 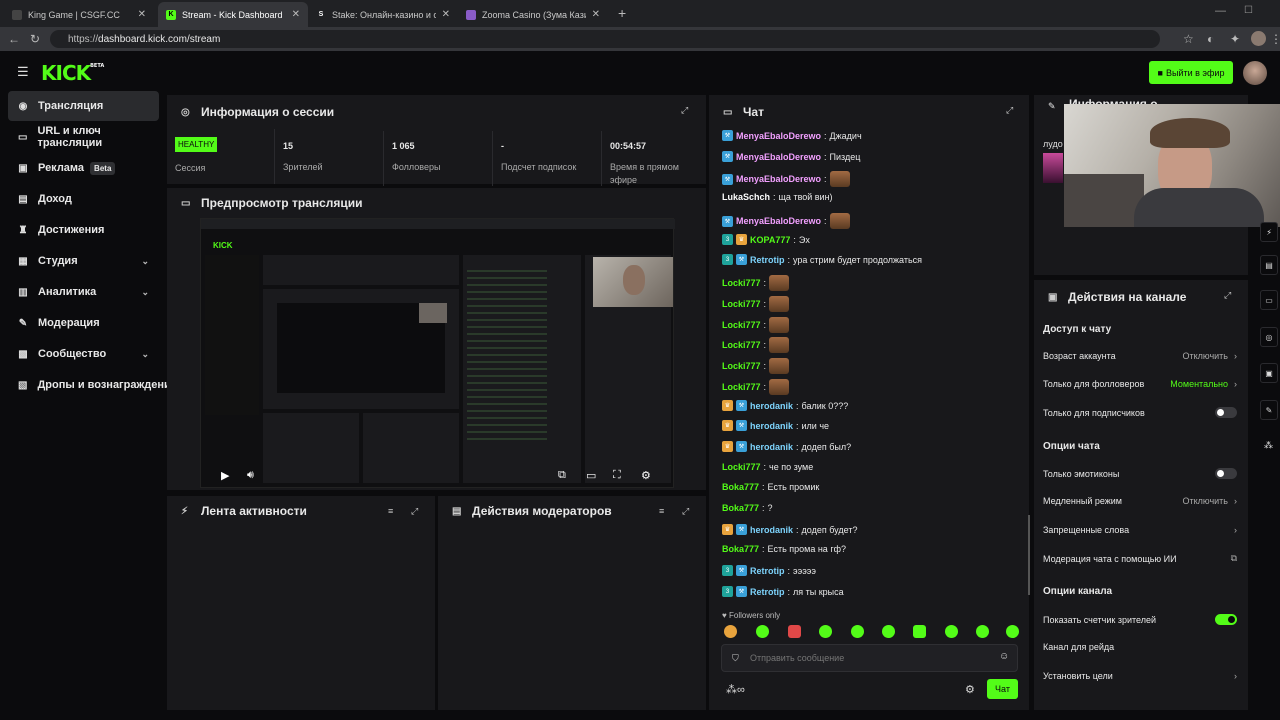 I want to click on avatar, so click(x=1255, y=73).